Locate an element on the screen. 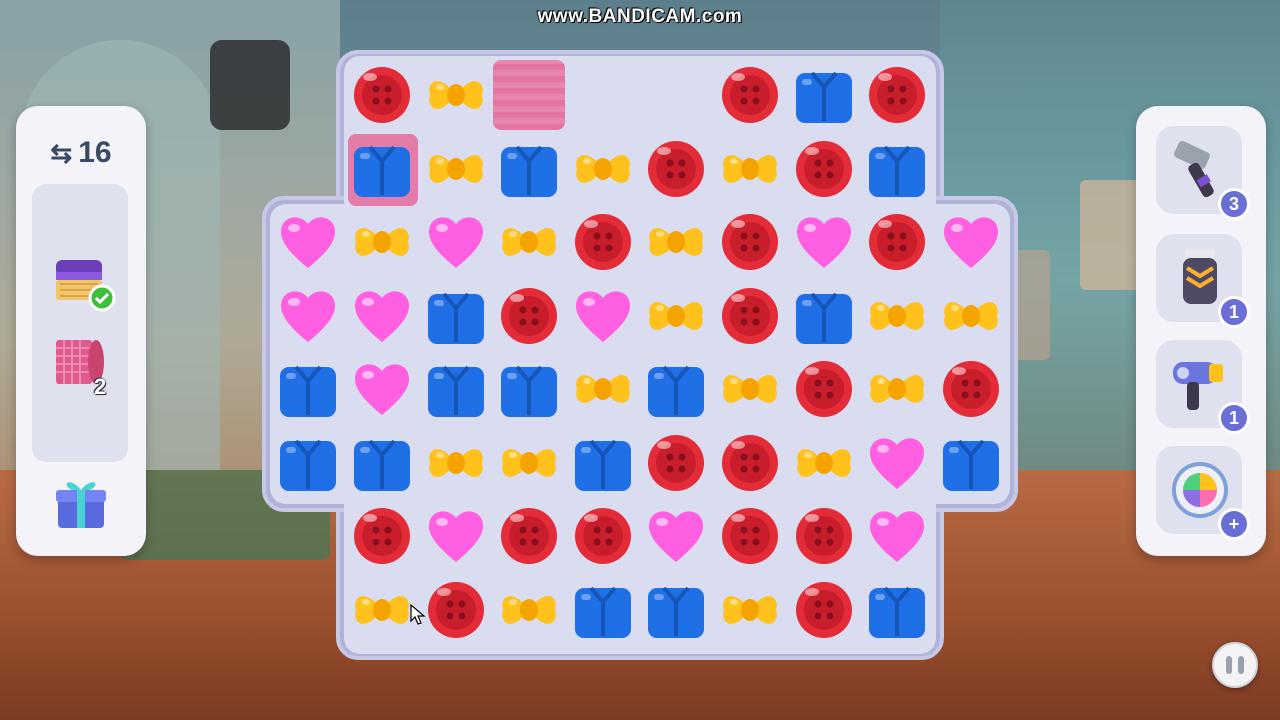  booster-shaver-button: 1 is located at coordinates (1203, 281).